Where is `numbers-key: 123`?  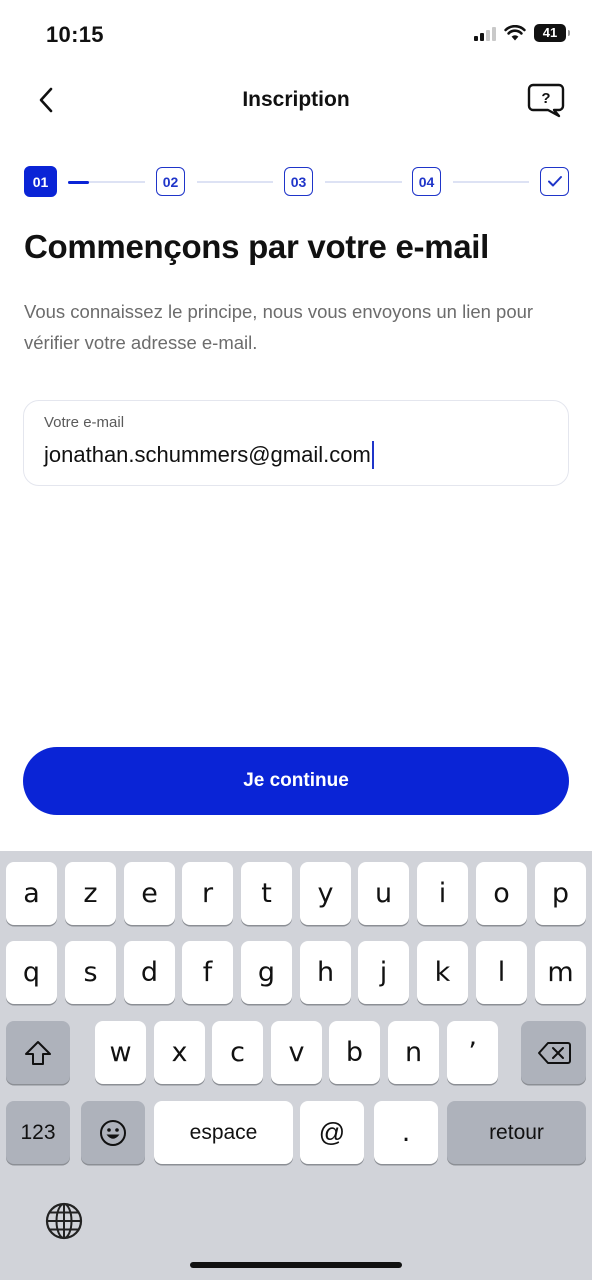
numbers-key: 123 is located at coordinates (38, 1132).